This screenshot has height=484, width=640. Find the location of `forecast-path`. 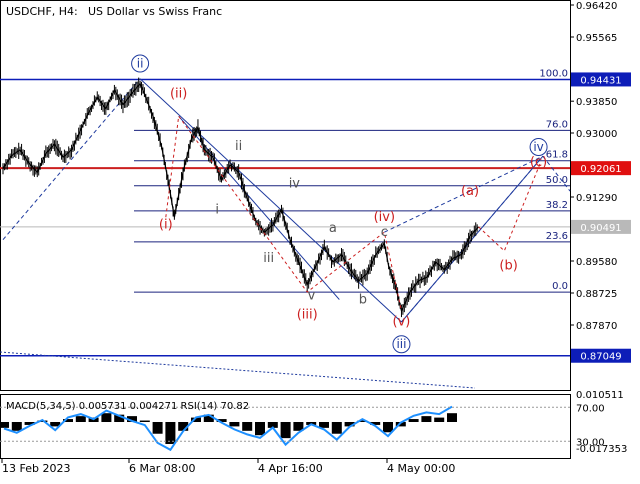

forecast-path is located at coordinates (510, 207).